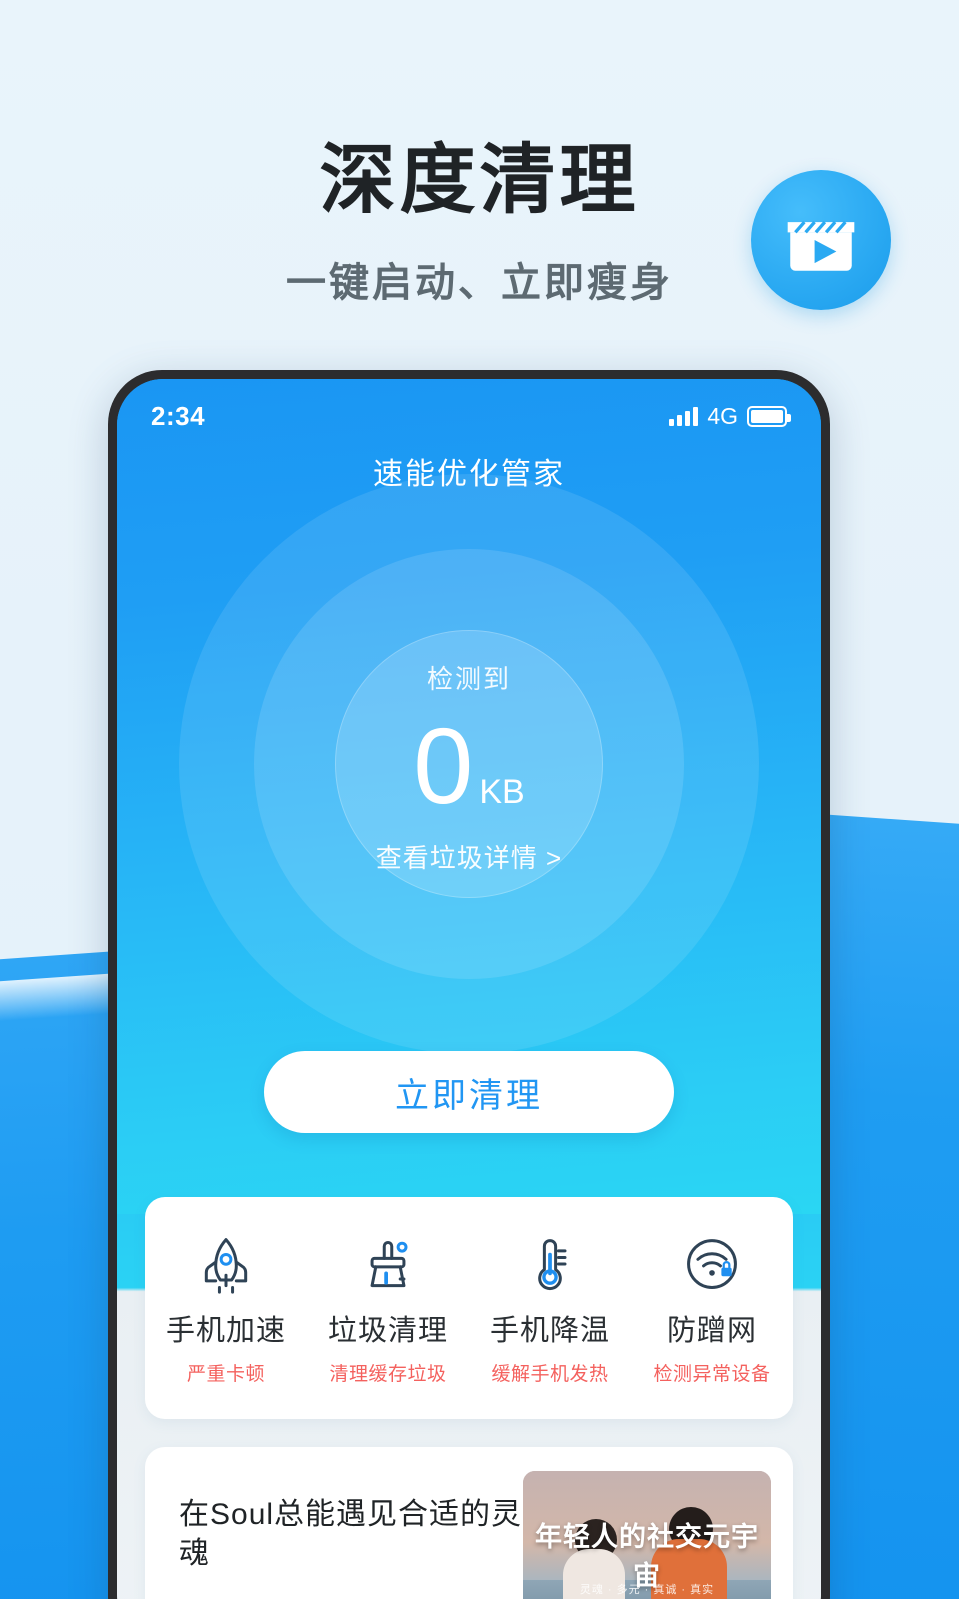 Image resolution: width=959 pixels, height=1599 pixels. I want to click on network-label: 4G, so click(722, 415).